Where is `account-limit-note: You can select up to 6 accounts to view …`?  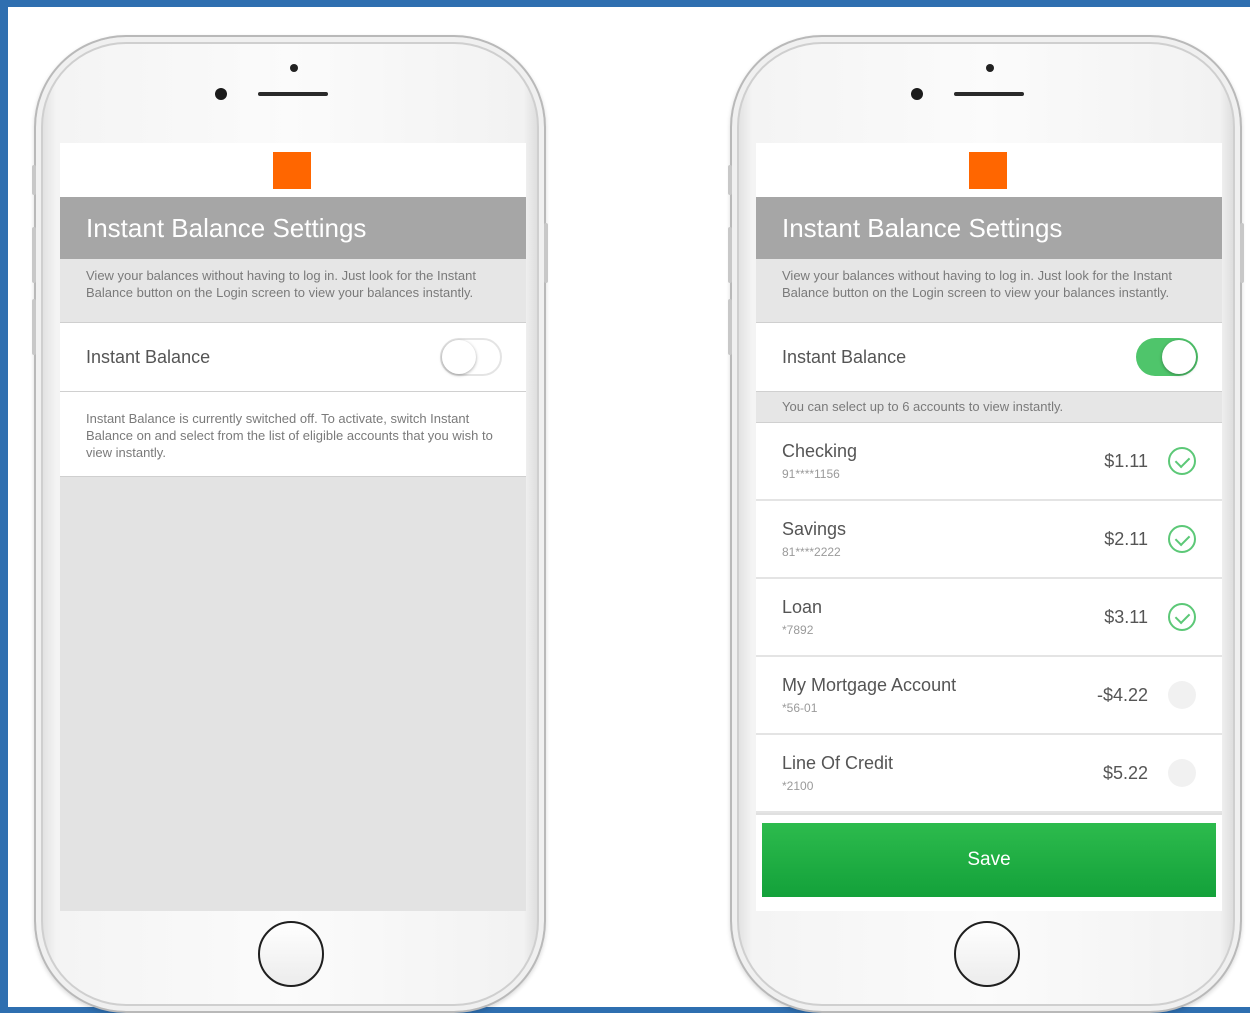 account-limit-note: You can select up to 6 accounts to view … is located at coordinates (989, 407).